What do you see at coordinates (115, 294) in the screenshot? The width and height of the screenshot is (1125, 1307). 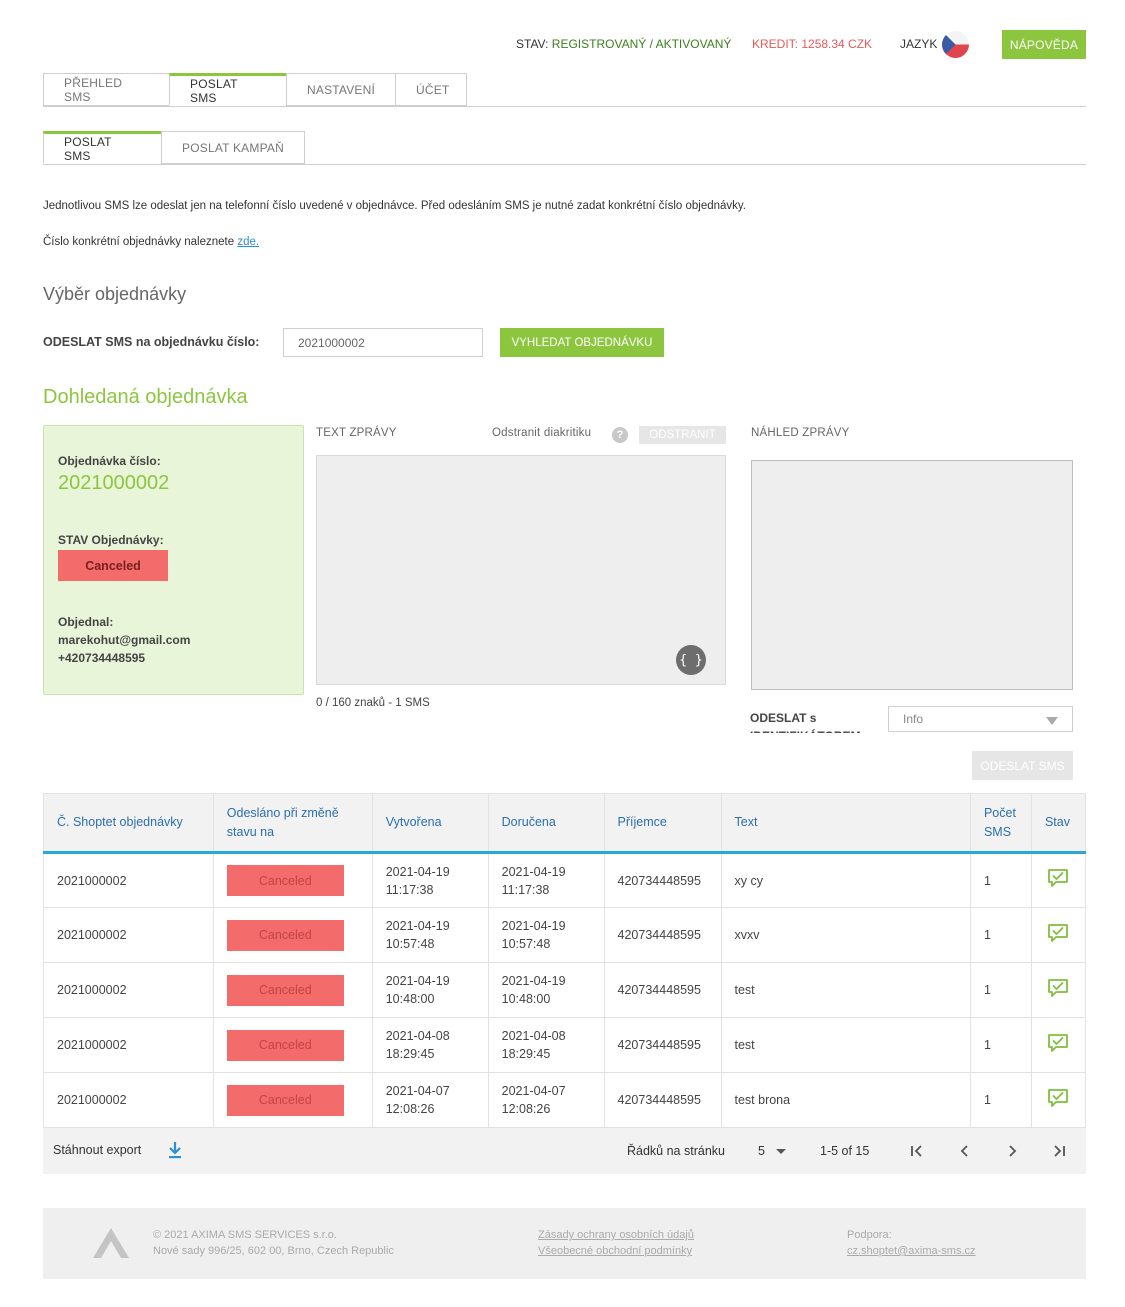 I see `order-selection-title: Výběr objednávky` at bounding box center [115, 294].